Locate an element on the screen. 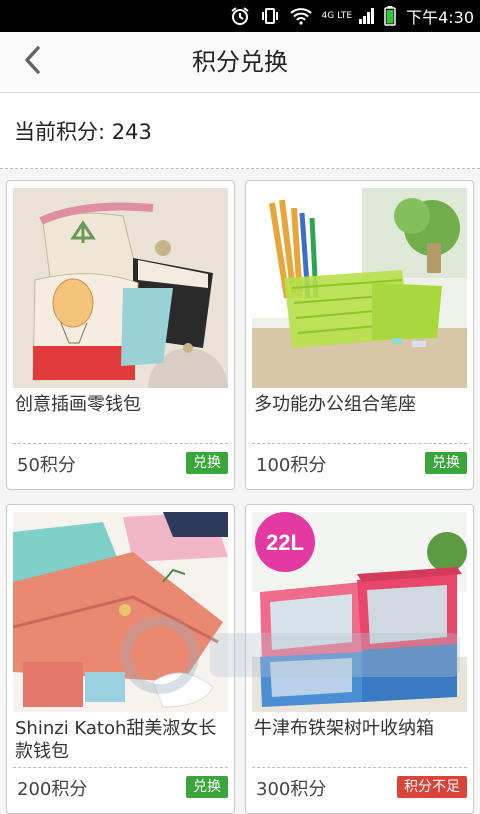  alarm-icon is located at coordinates (240, 16).